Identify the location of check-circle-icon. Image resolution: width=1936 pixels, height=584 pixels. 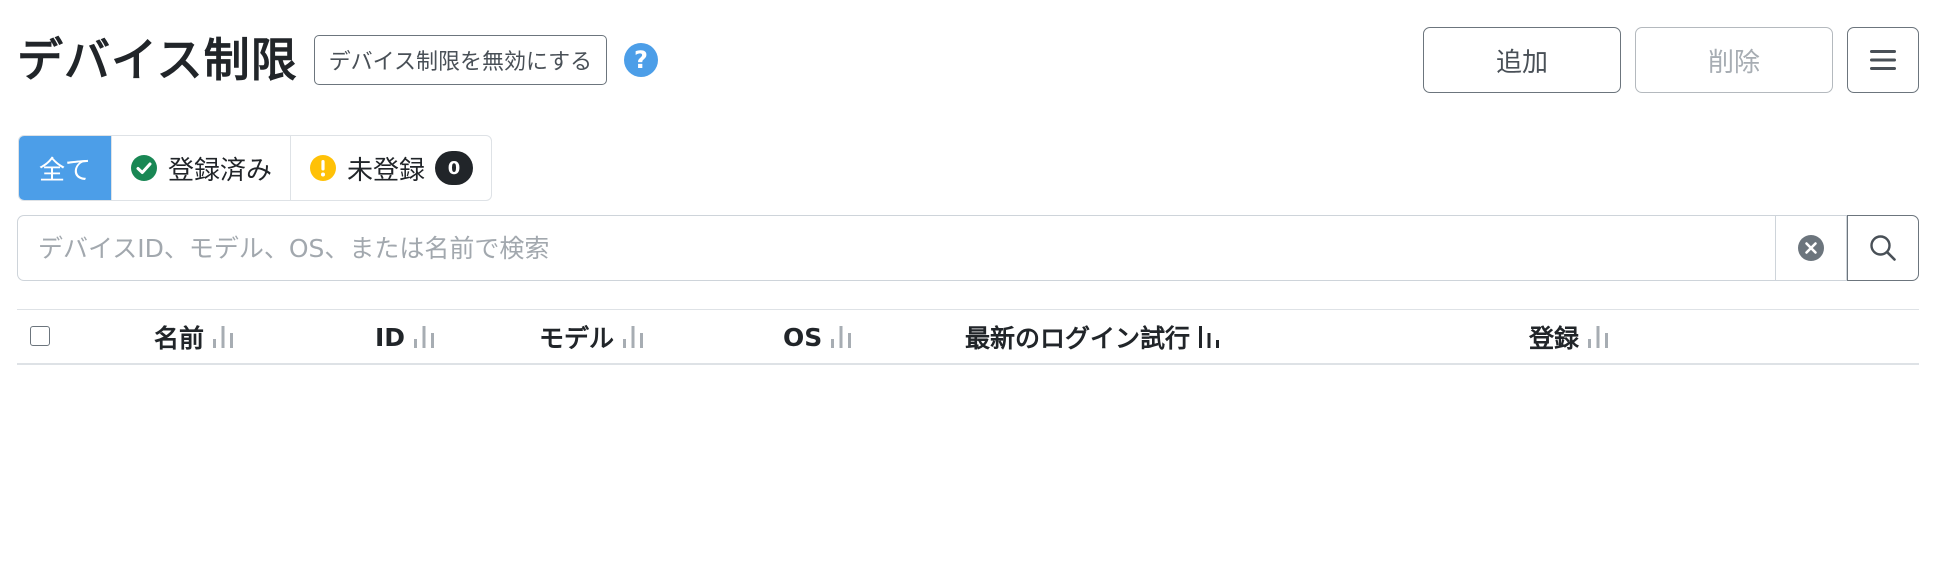
(144, 168).